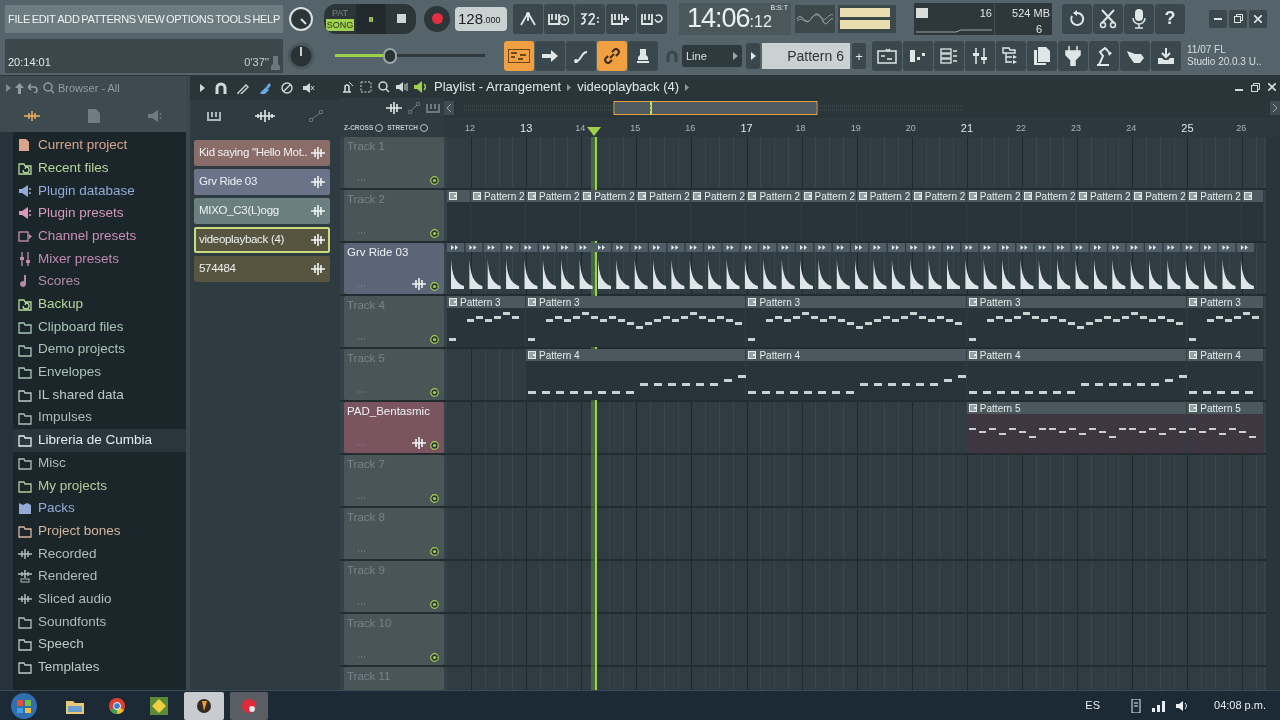 The width and height of the screenshot is (1280, 720). I want to click on slider-thumb, so click(389, 56).